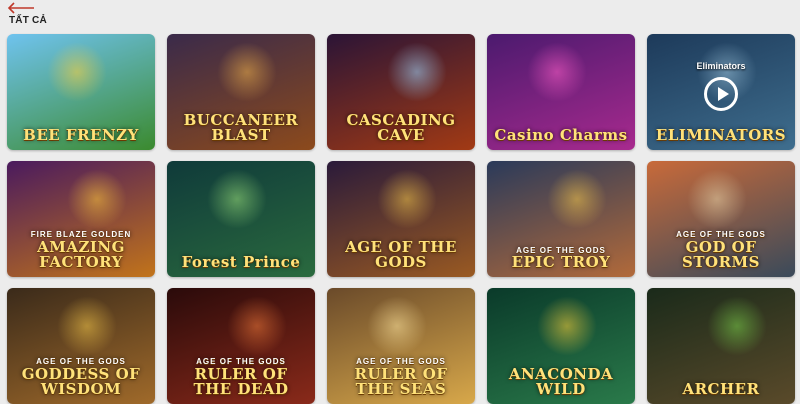 The height and width of the screenshot is (404, 800). I want to click on game-title: ARCHER, so click(721, 389).